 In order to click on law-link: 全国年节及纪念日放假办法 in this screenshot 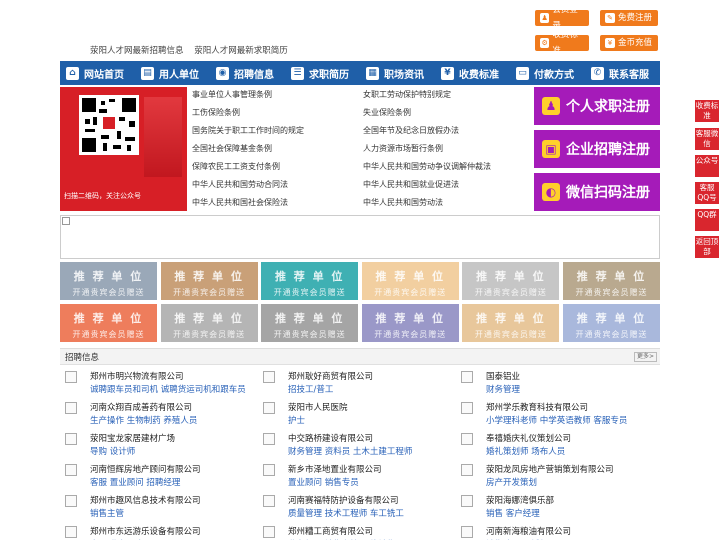, I will do `click(427, 134)`.